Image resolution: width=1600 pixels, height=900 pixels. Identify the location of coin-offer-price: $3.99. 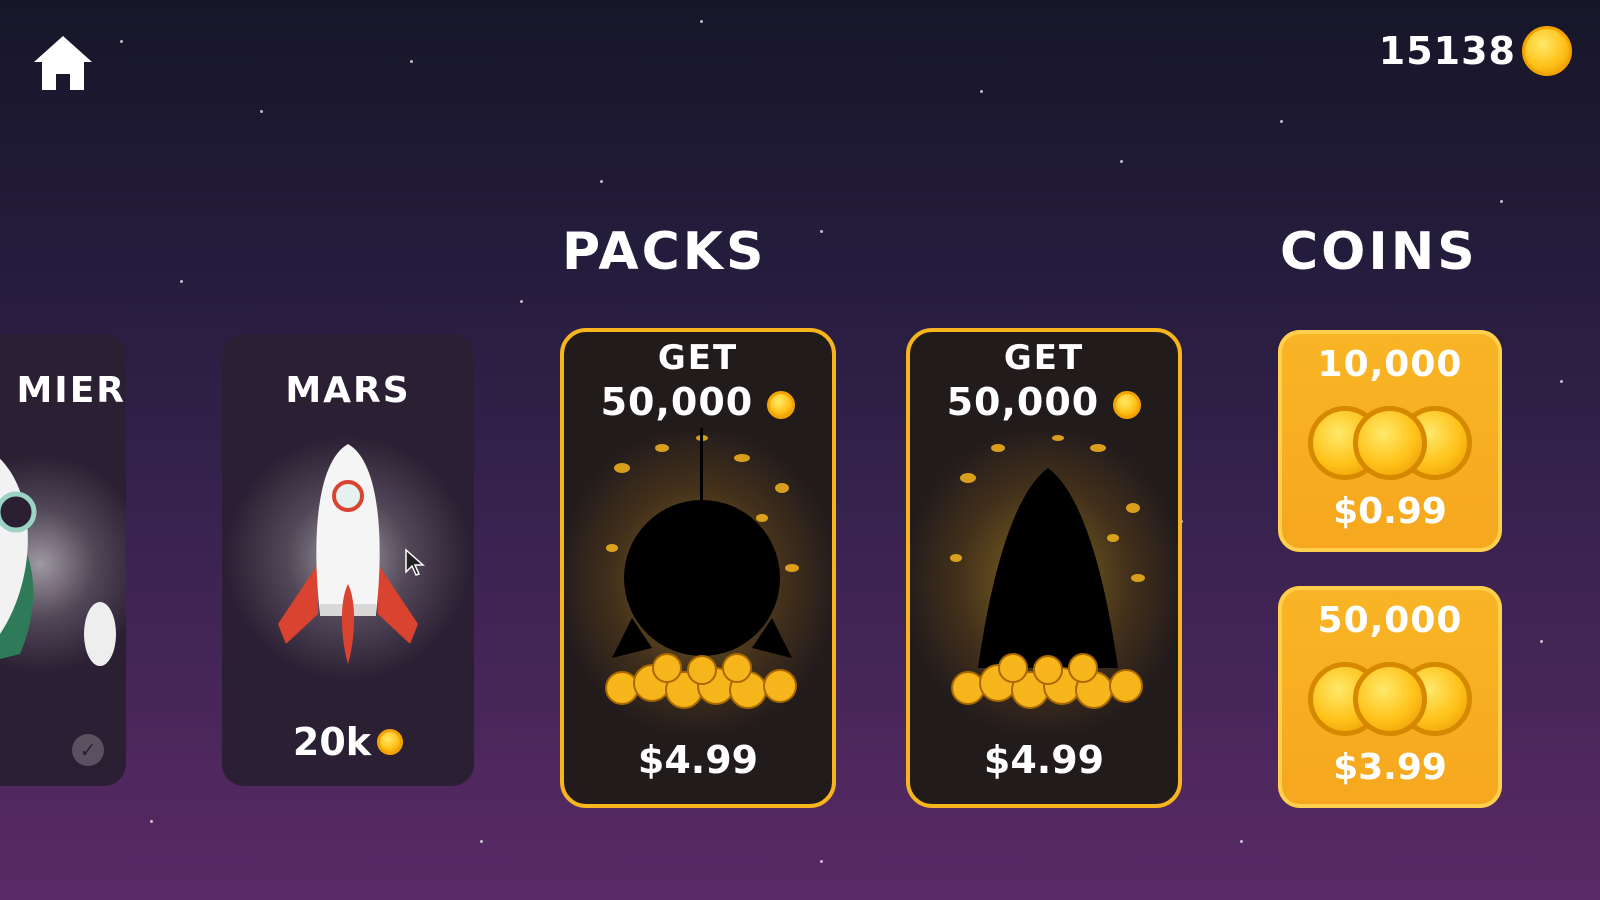
(1390, 767).